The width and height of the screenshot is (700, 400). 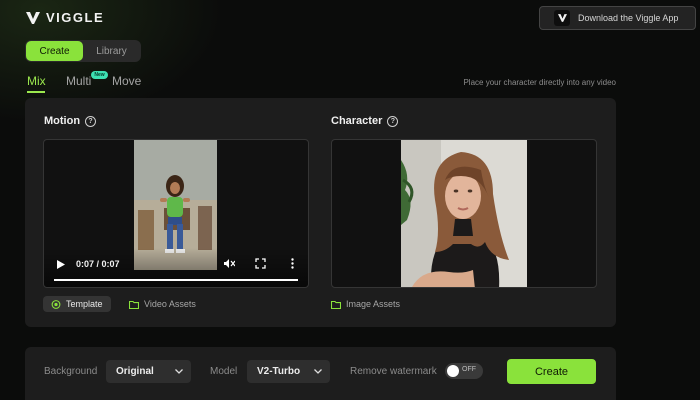 I want to click on model-select: V2-Turbo, so click(x=288, y=371).